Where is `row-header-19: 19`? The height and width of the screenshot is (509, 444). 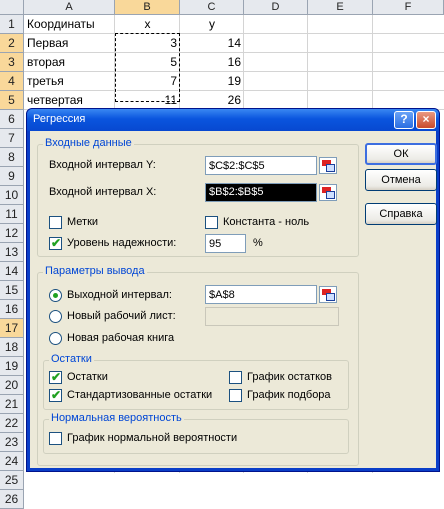
row-header-19: 19 is located at coordinates (12, 366).